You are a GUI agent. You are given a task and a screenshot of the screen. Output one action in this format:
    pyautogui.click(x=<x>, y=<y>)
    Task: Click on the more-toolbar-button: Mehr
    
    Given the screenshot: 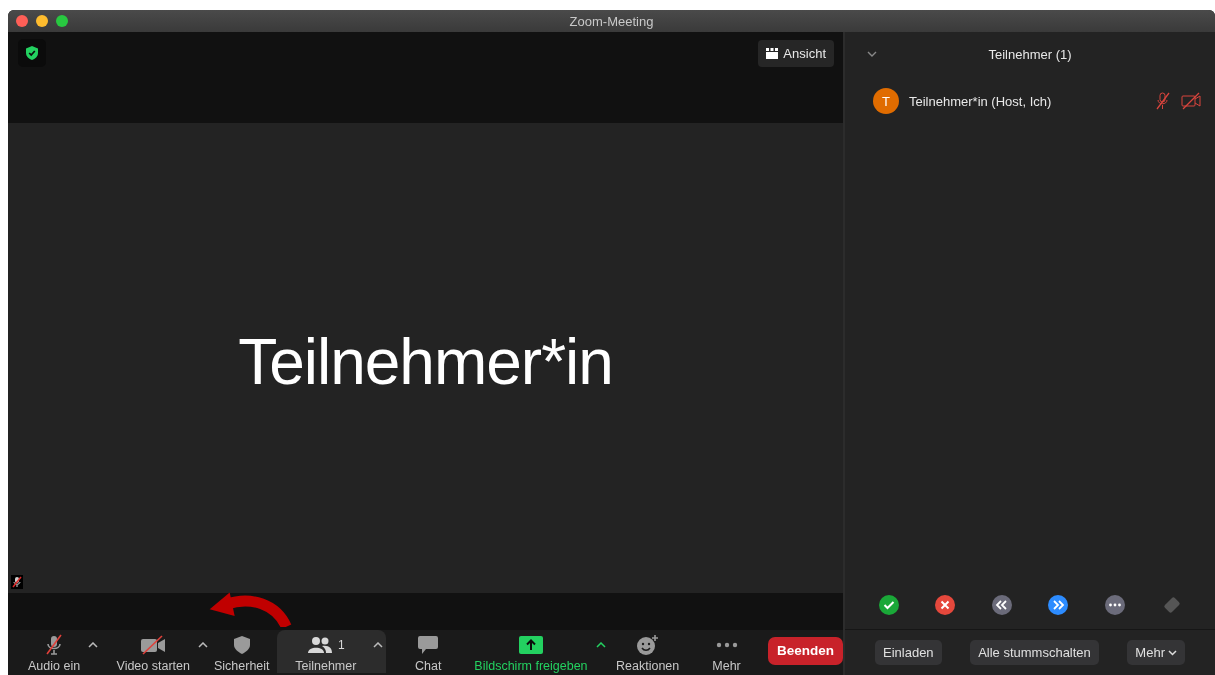 What is the action you would take?
    pyautogui.click(x=726, y=651)
    